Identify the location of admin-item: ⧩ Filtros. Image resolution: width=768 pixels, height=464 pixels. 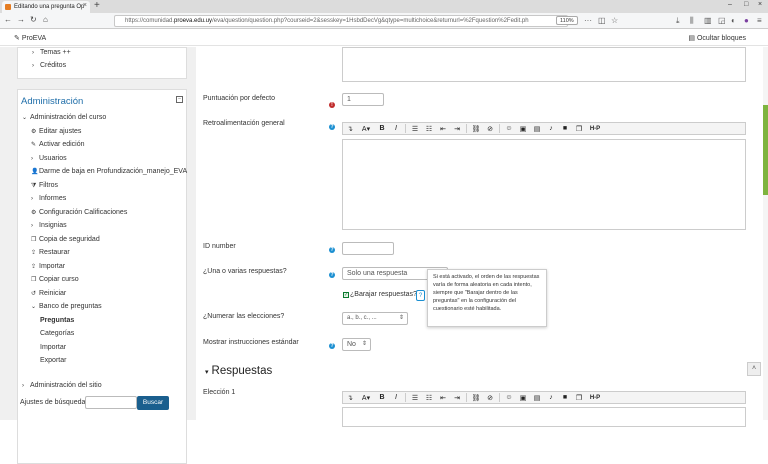
(44, 186).